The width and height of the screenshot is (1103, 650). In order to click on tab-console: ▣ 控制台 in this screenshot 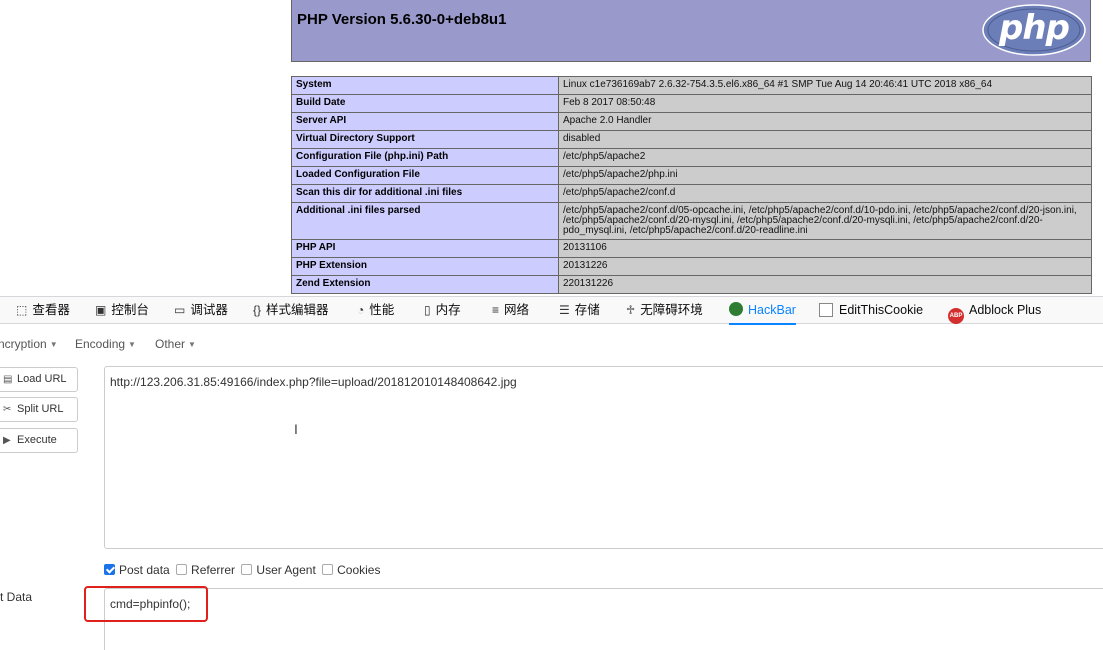, I will do `click(122, 310)`.